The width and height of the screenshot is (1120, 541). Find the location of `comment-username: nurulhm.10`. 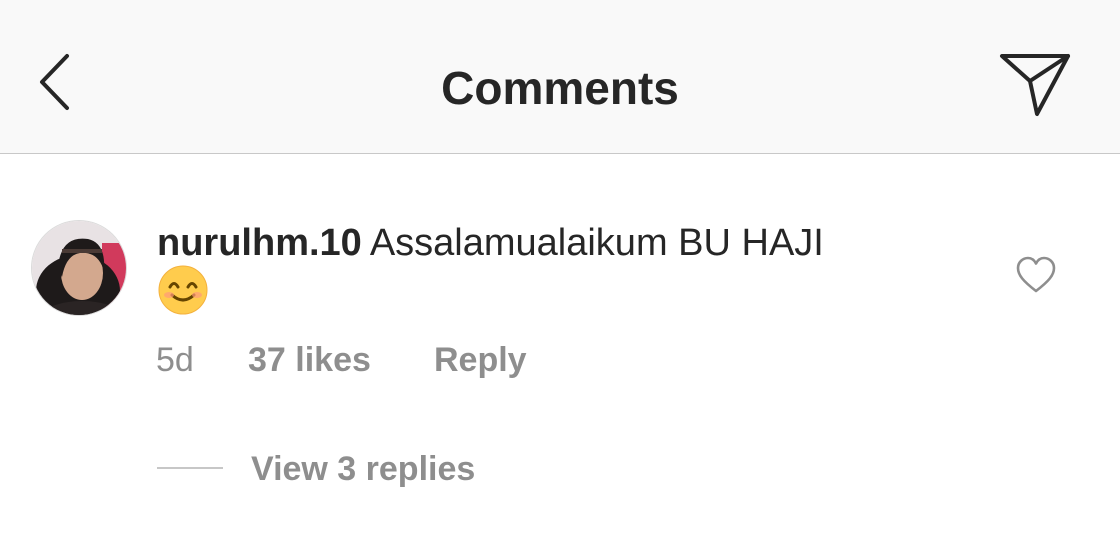

comment-username: nurulhm.10 is located at coordinates (259, 243).